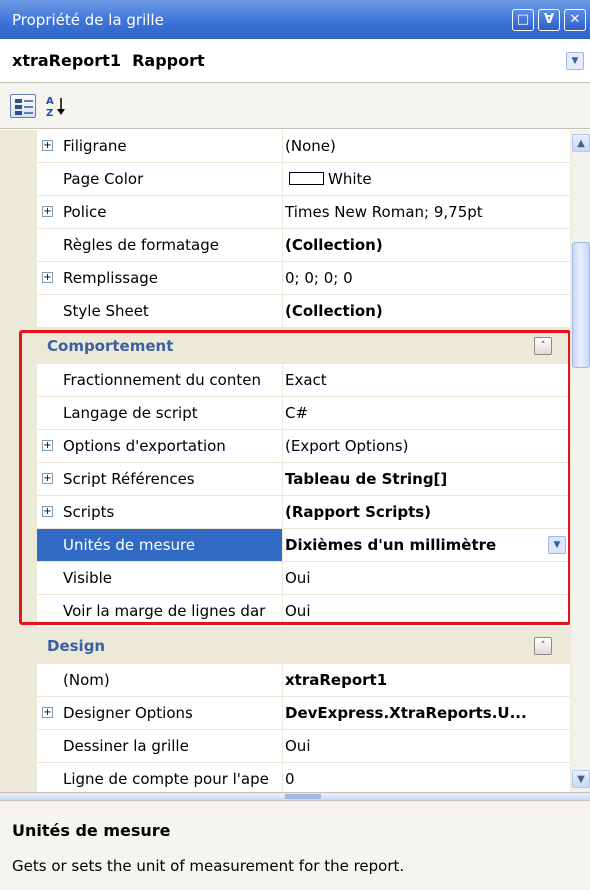  Describe the element at coordinates (56, 106) in the screenshot. I see `sort-az-icon: A Z` at that location.